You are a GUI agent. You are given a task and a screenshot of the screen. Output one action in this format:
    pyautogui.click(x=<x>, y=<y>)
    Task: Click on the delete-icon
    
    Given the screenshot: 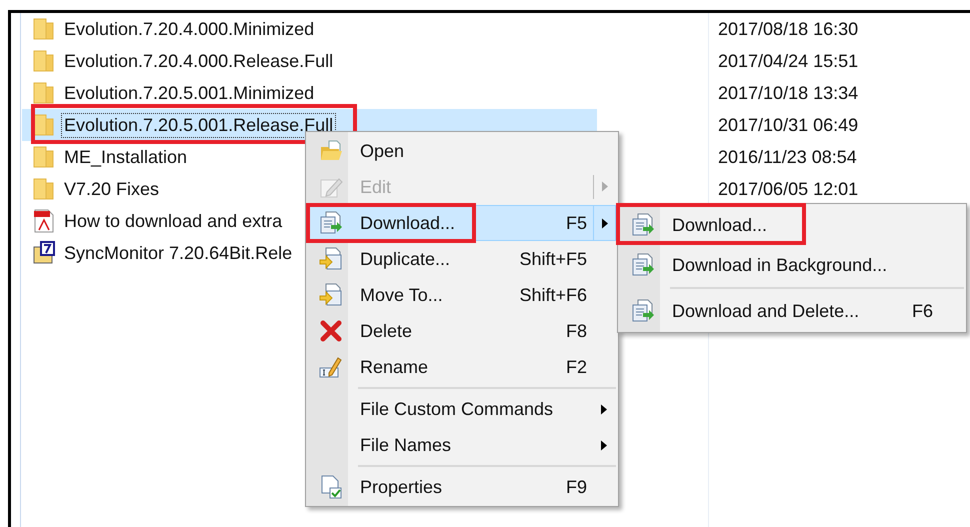 What is the action you would take?
    pyautogui.click(x=331, y=331)
    